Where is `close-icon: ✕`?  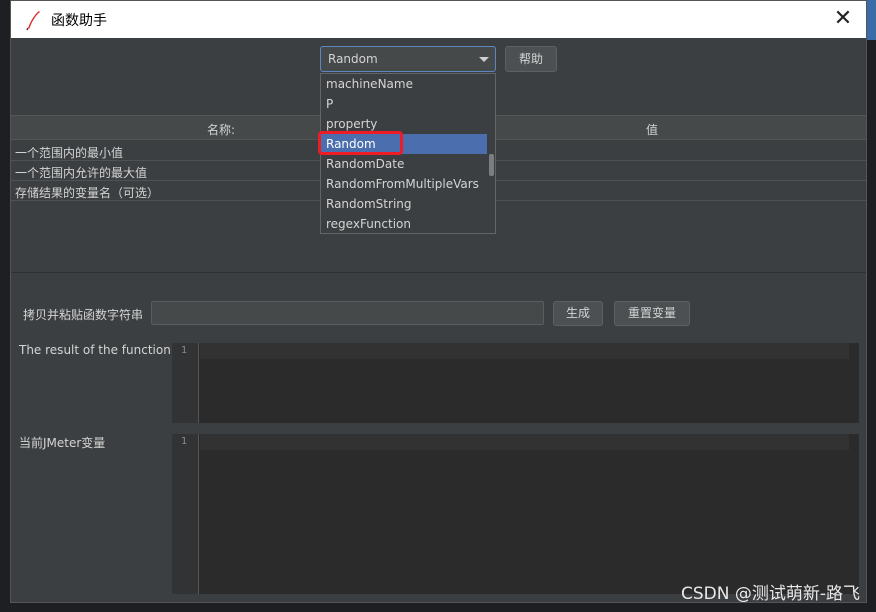
close-icon: ✕ is located at coordinates (843, 19).